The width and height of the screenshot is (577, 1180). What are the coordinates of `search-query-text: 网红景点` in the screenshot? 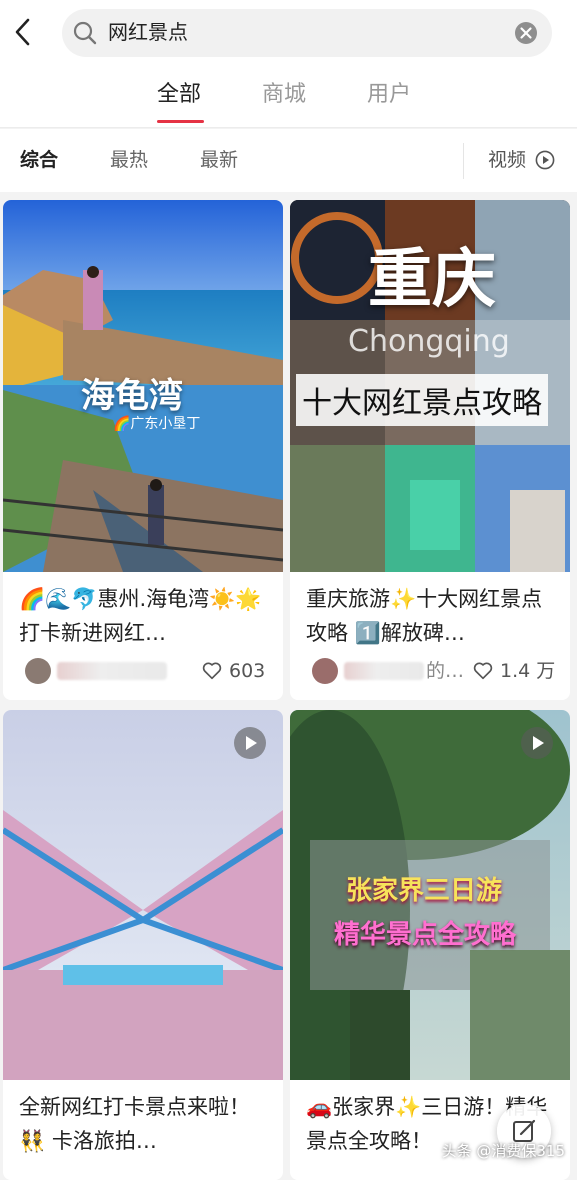 It's located at (148, 32).